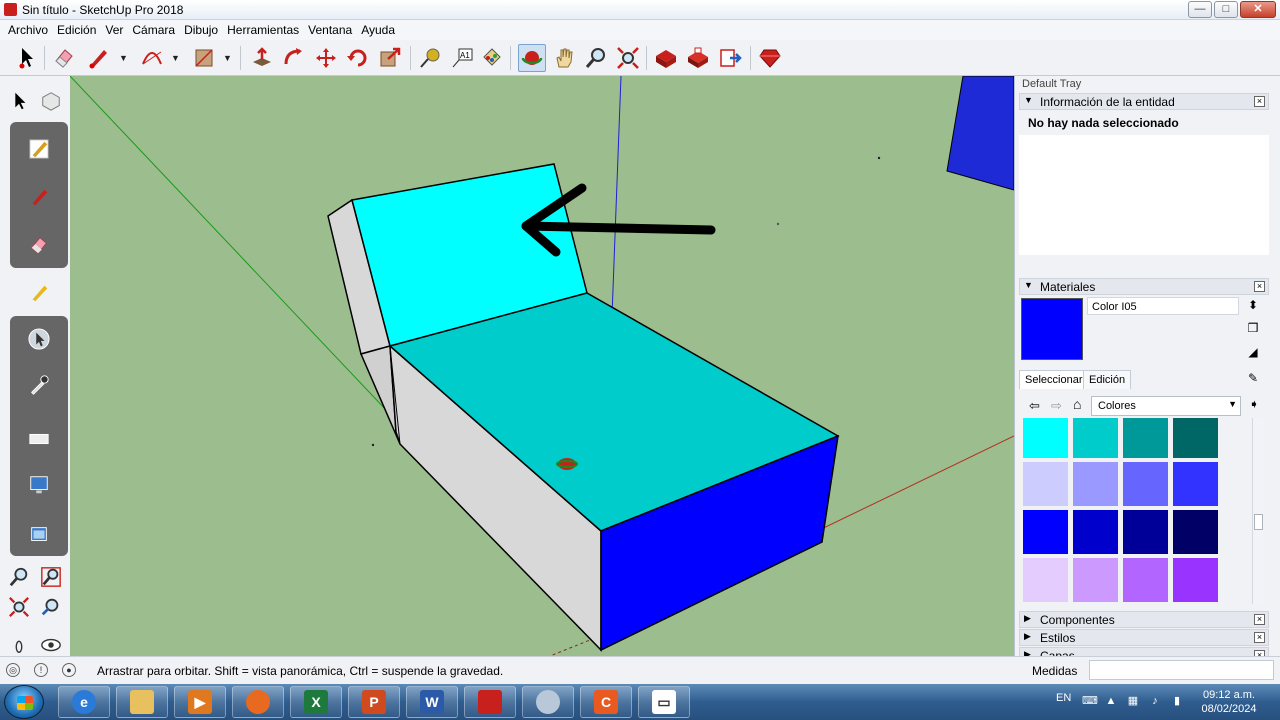 Image resolution: width=1280 pixels, height=720 pixels. I want to click on orbit-tool-button, so click(532, 58).